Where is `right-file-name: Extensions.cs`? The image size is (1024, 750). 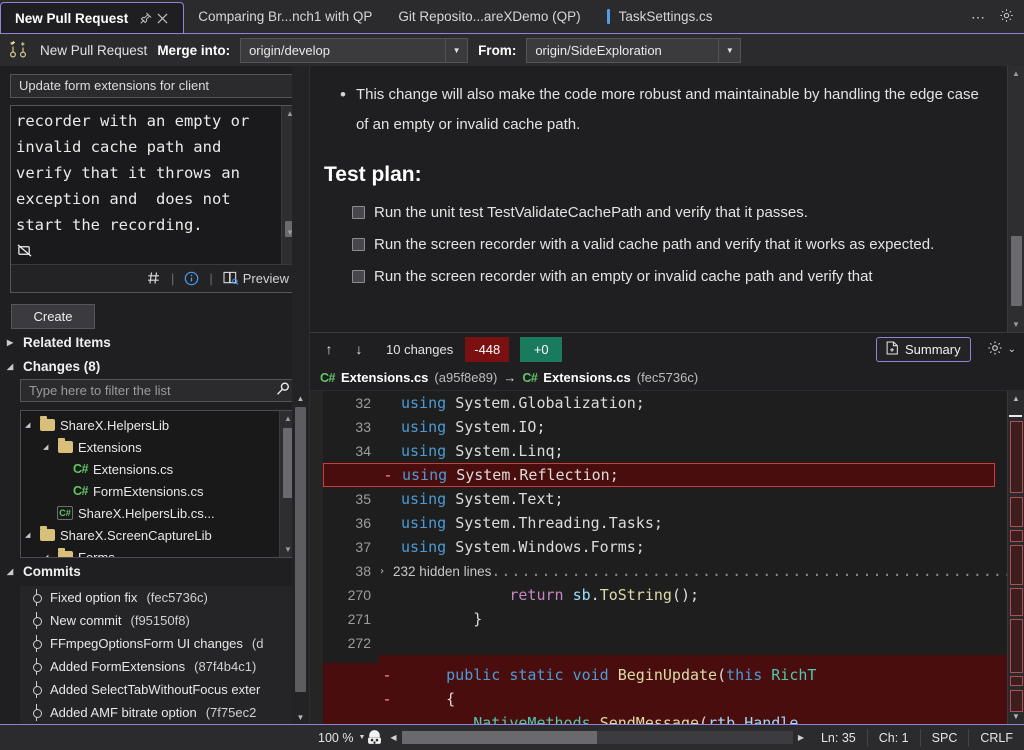
right-file-name: Extensions.cs is located at coordinates (587, 377).